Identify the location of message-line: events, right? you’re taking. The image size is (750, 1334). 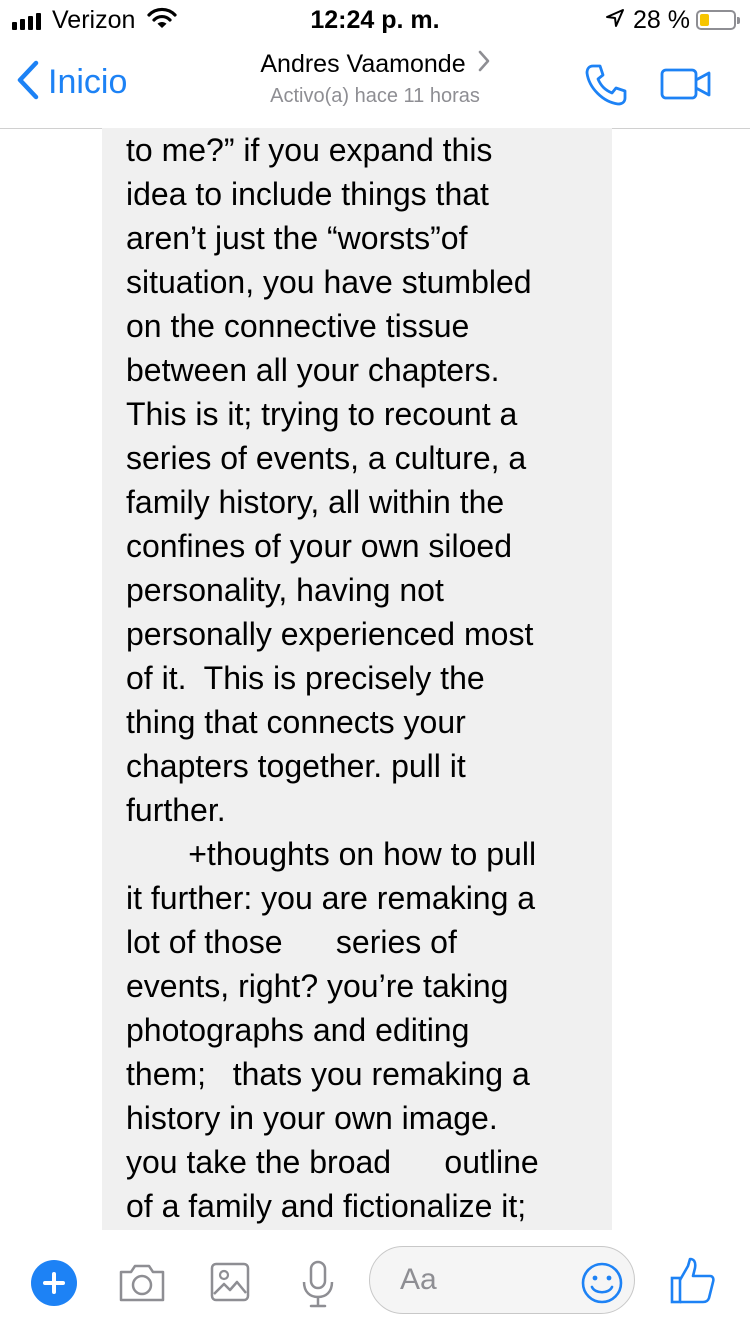
(317, 986).